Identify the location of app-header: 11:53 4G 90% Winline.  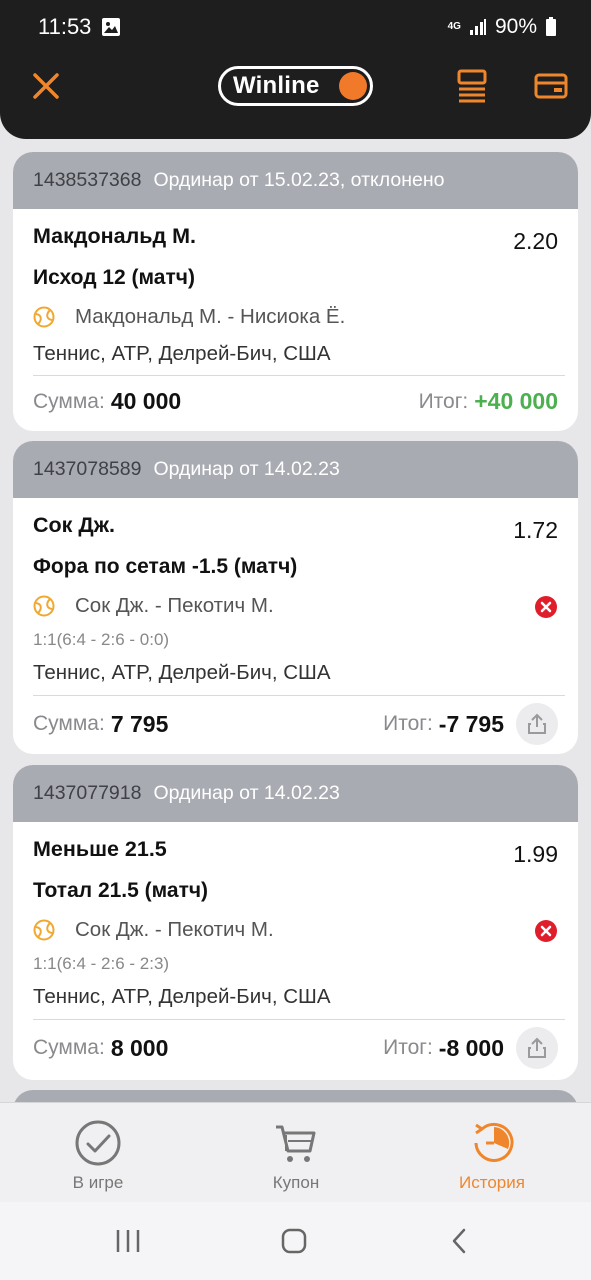
(295, 69).